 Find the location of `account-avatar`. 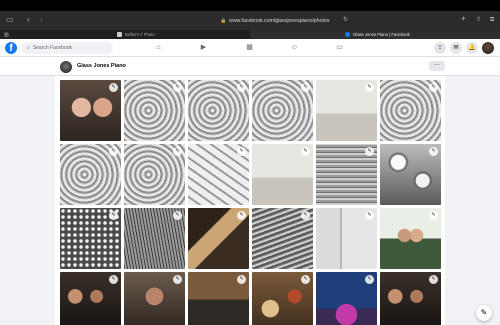

account-avatar is located at coordinates (488, 48).